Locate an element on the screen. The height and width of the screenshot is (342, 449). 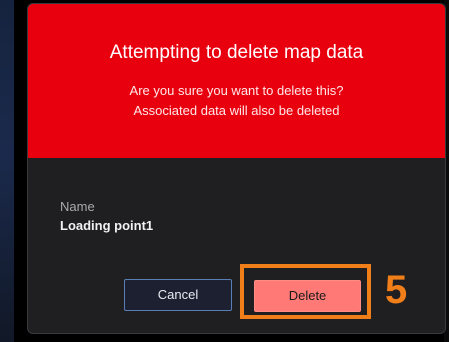
step-number: 5 is located at coordinates (396, 290).